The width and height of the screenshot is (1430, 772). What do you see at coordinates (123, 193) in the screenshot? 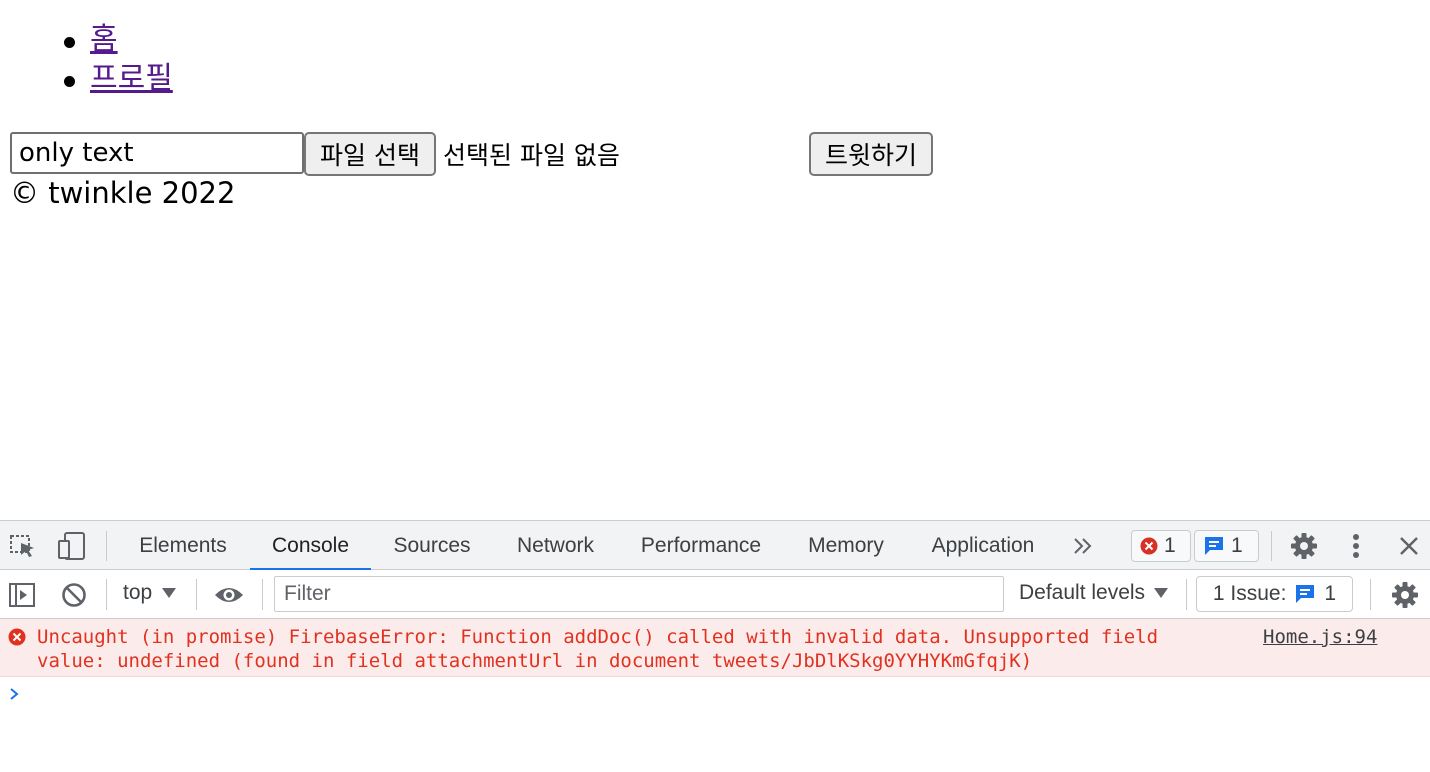
I see `footer-copyright: © twinkle 2022` at bounding box center [123, 193].